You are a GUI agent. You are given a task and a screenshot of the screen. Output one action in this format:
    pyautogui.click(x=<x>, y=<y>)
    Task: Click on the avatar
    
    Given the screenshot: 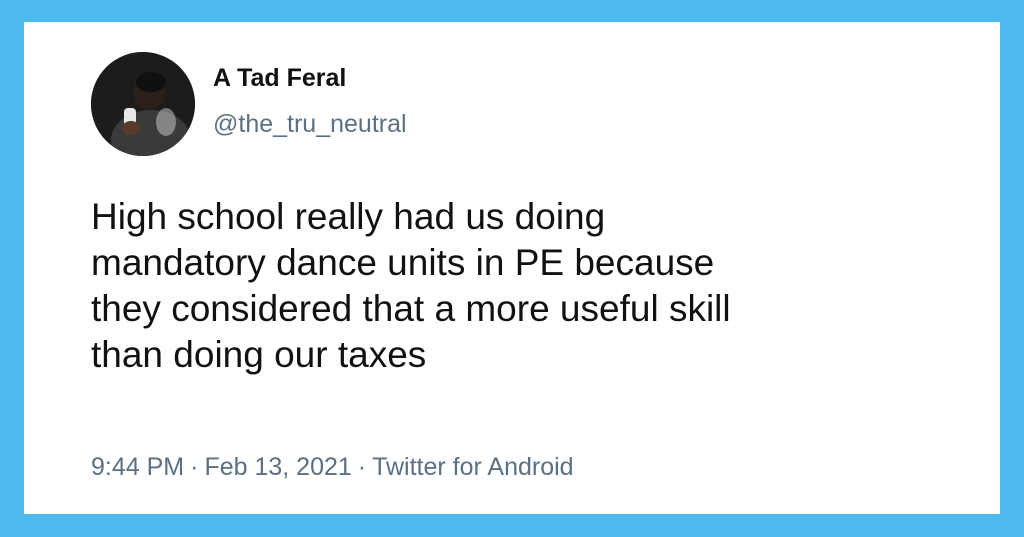 What is the action you would take?
    pyautogui.click(x=143, y=104)
    